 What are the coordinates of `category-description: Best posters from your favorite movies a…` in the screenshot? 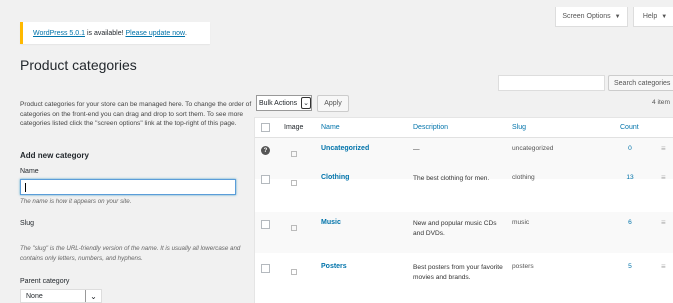 It's located at (458, 272).